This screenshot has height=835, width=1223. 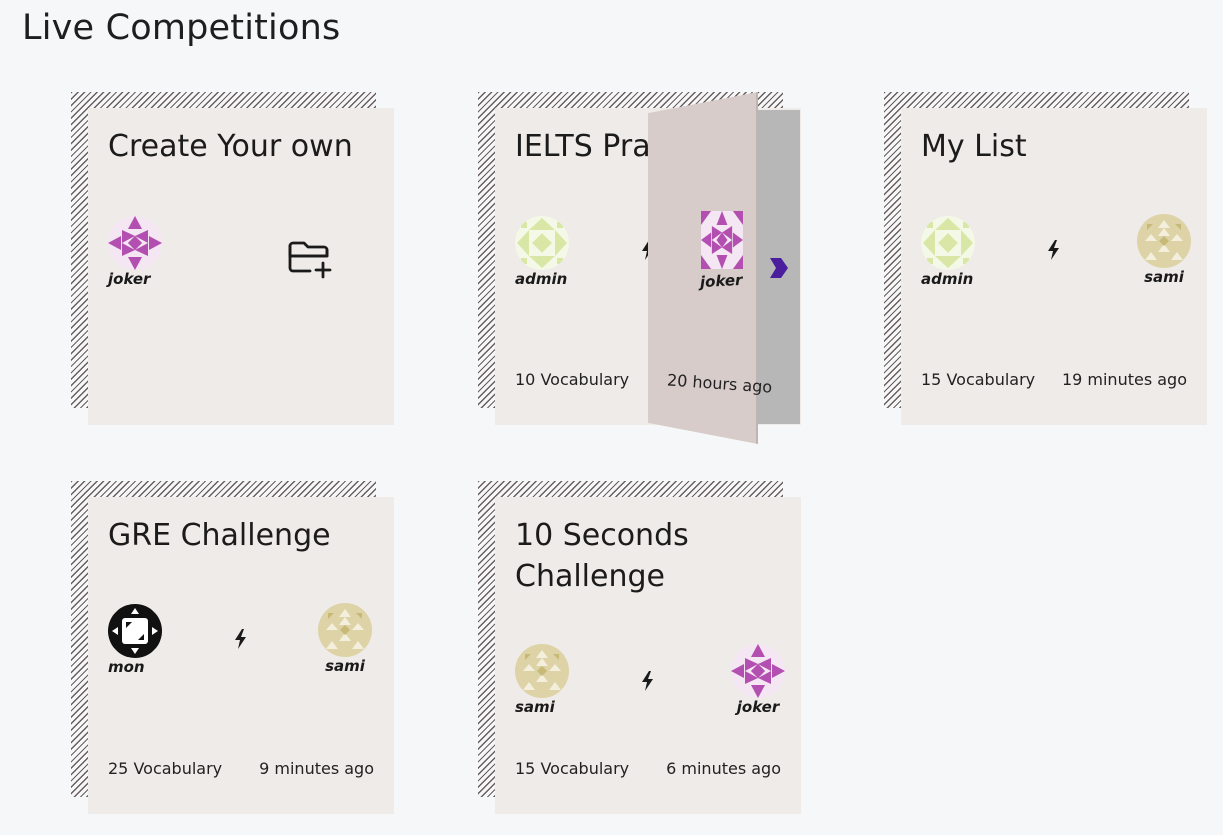 I want to click on timestamp: 19 minutes ago, so click(x=1124, y=379).